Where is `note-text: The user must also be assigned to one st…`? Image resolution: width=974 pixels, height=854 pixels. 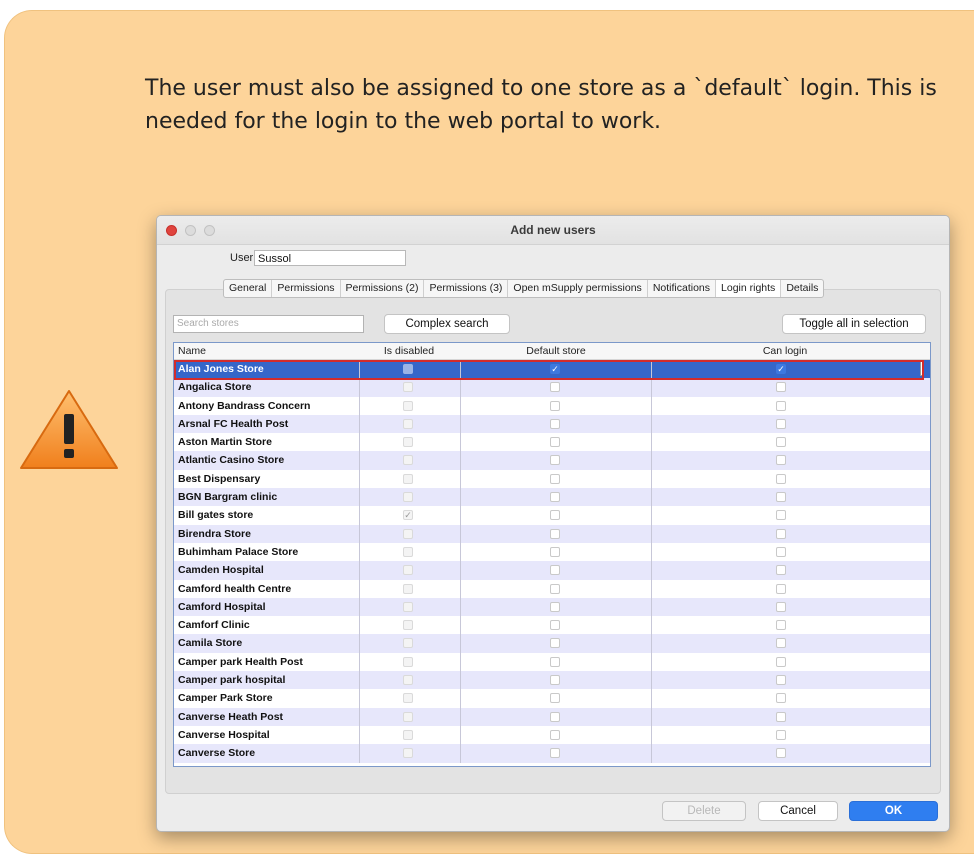
note-text: The user must also be assigned to one st… is located at coordinates (541, 105).